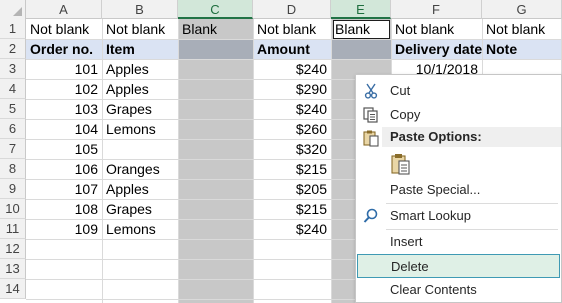 Image resolution: width=562 pixels, height=303 pixels. I want to click on column-header-g: G, so click(522, 9).